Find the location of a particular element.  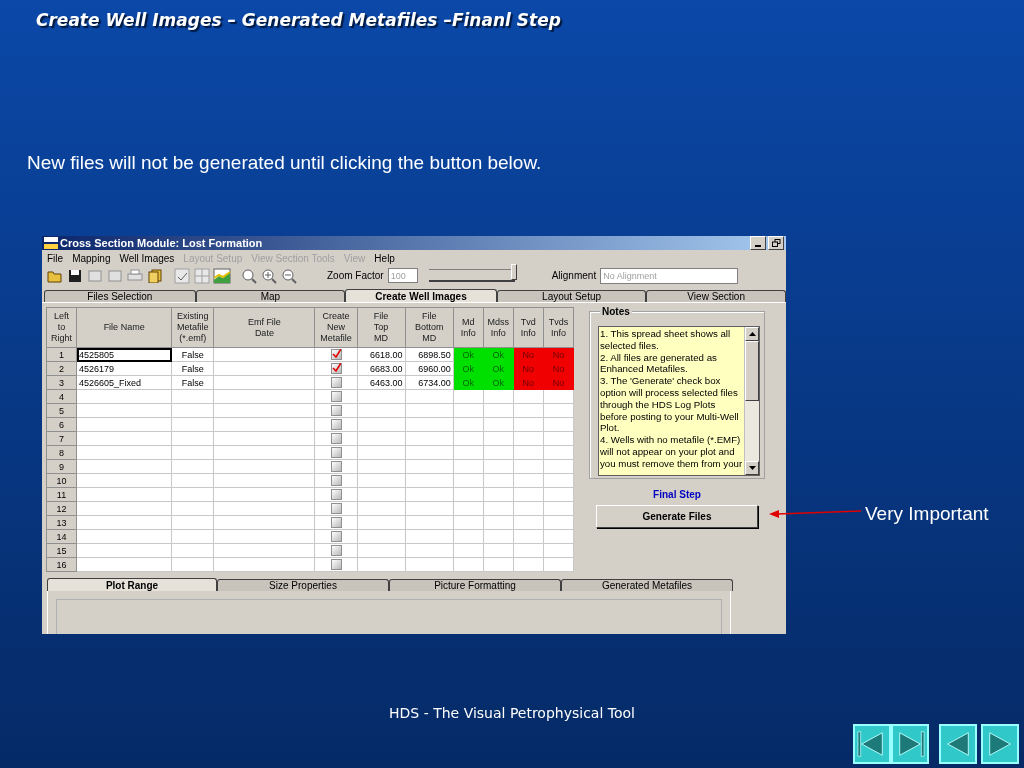

scroll-up-icon is located at coordinates (752, 334).